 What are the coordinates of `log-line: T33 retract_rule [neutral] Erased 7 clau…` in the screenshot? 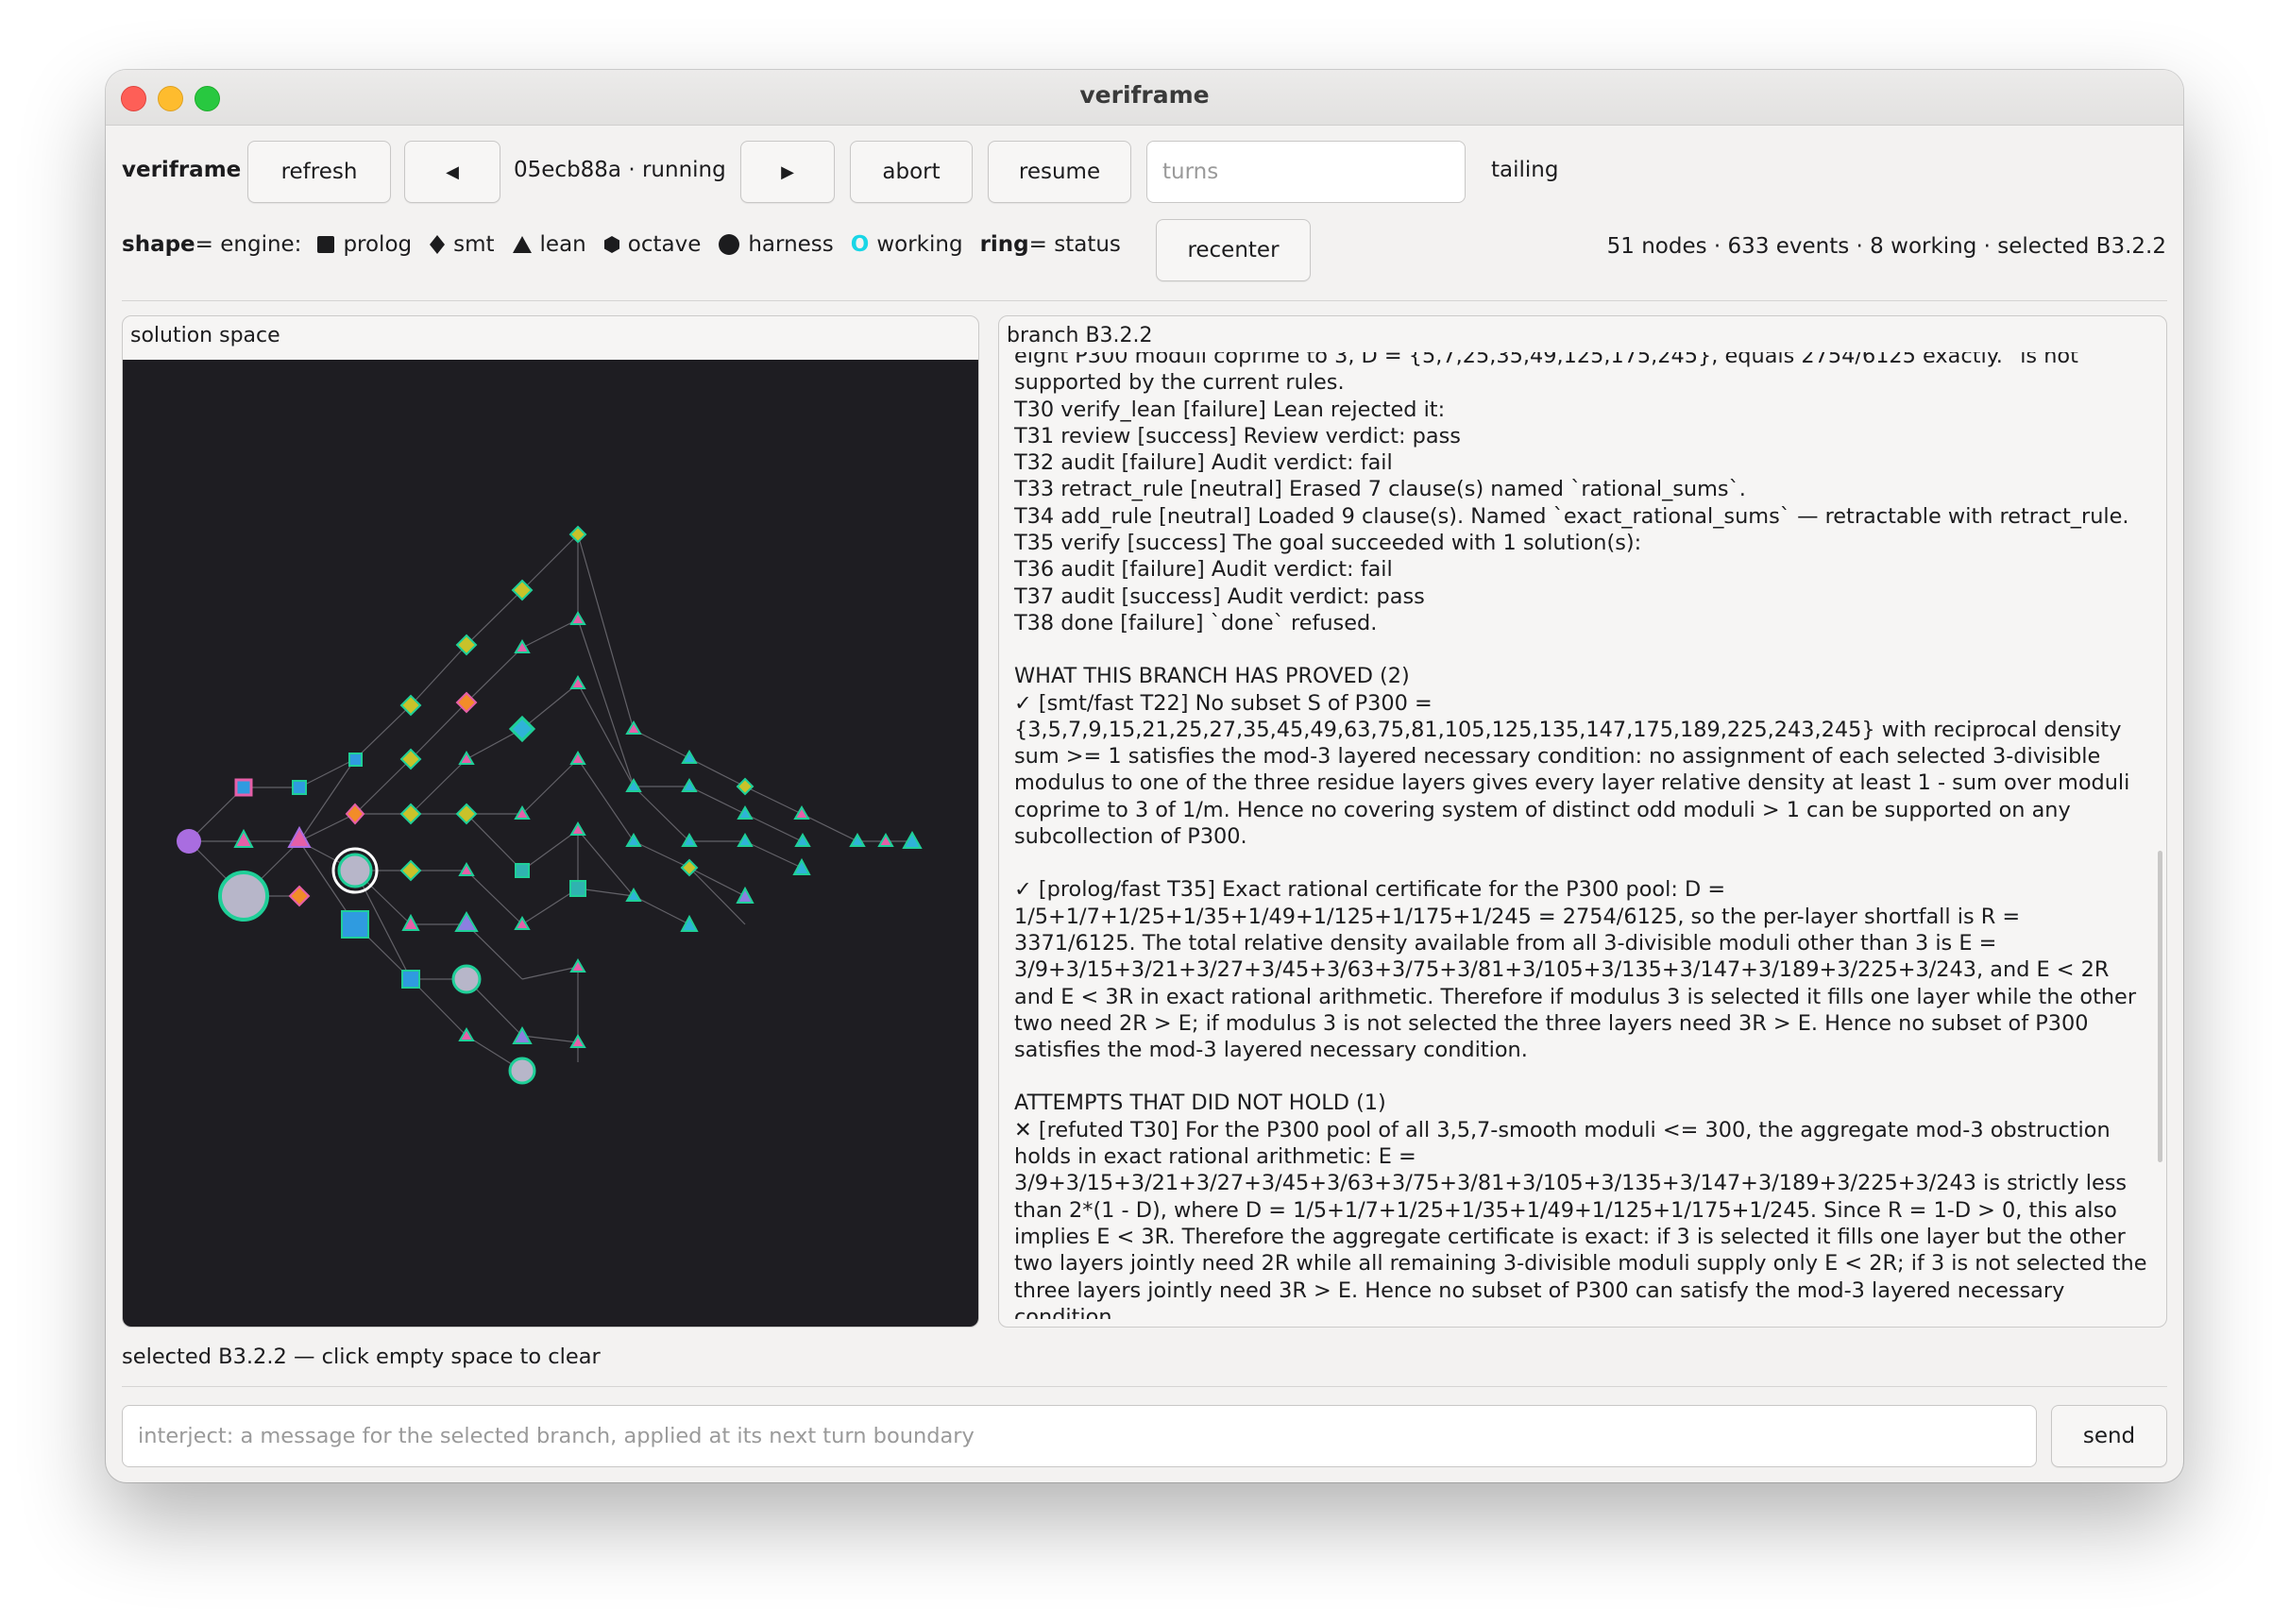 It's located at (1380, 489).